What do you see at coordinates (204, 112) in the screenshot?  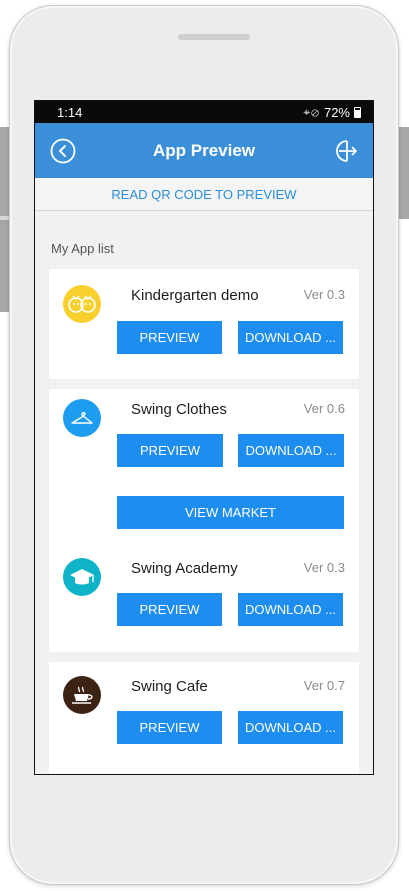 I see `status-bar: 1:14 ⌖⊘ 72%` at bounding box center [204, 112].